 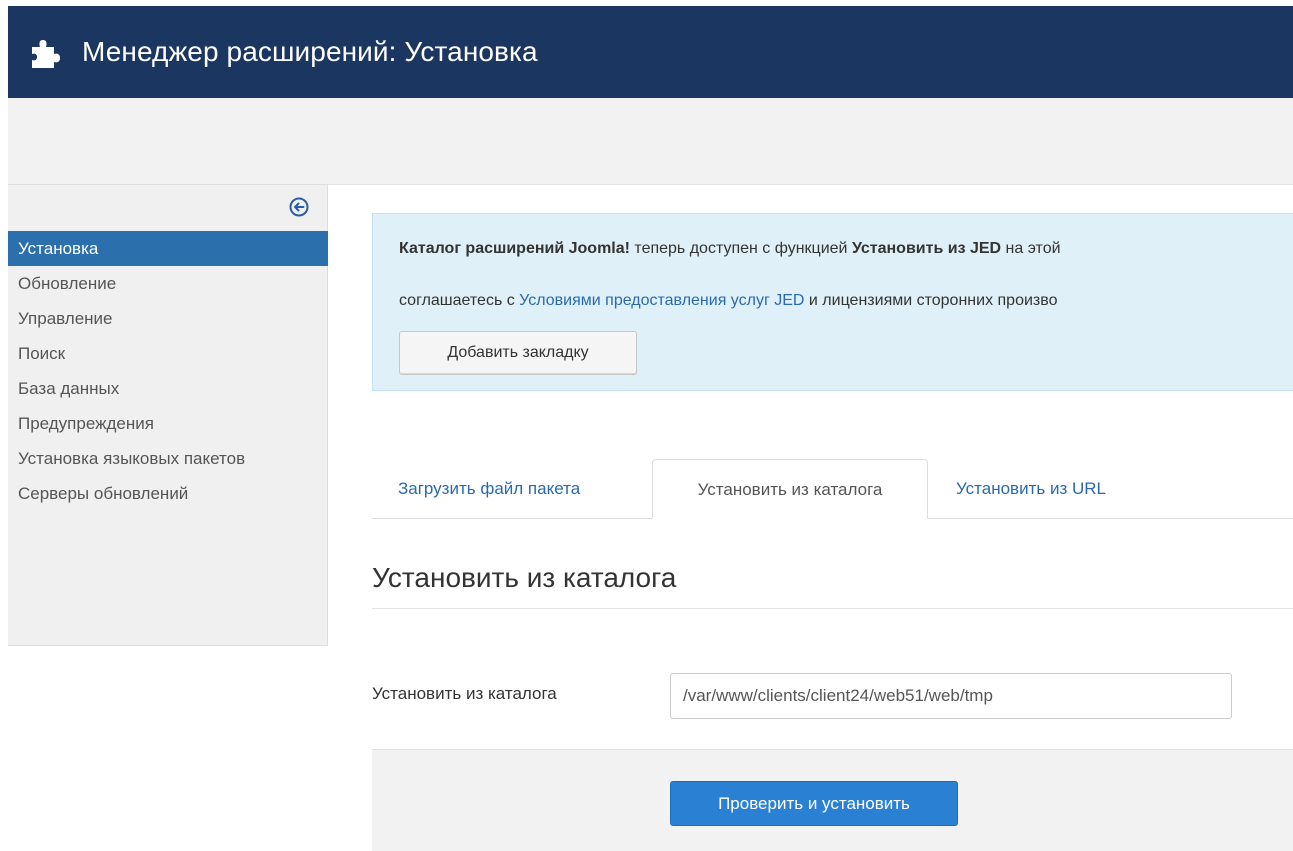 I want to click on page-header: Менеджер расширений: Установка, so click(x=650, y=52).